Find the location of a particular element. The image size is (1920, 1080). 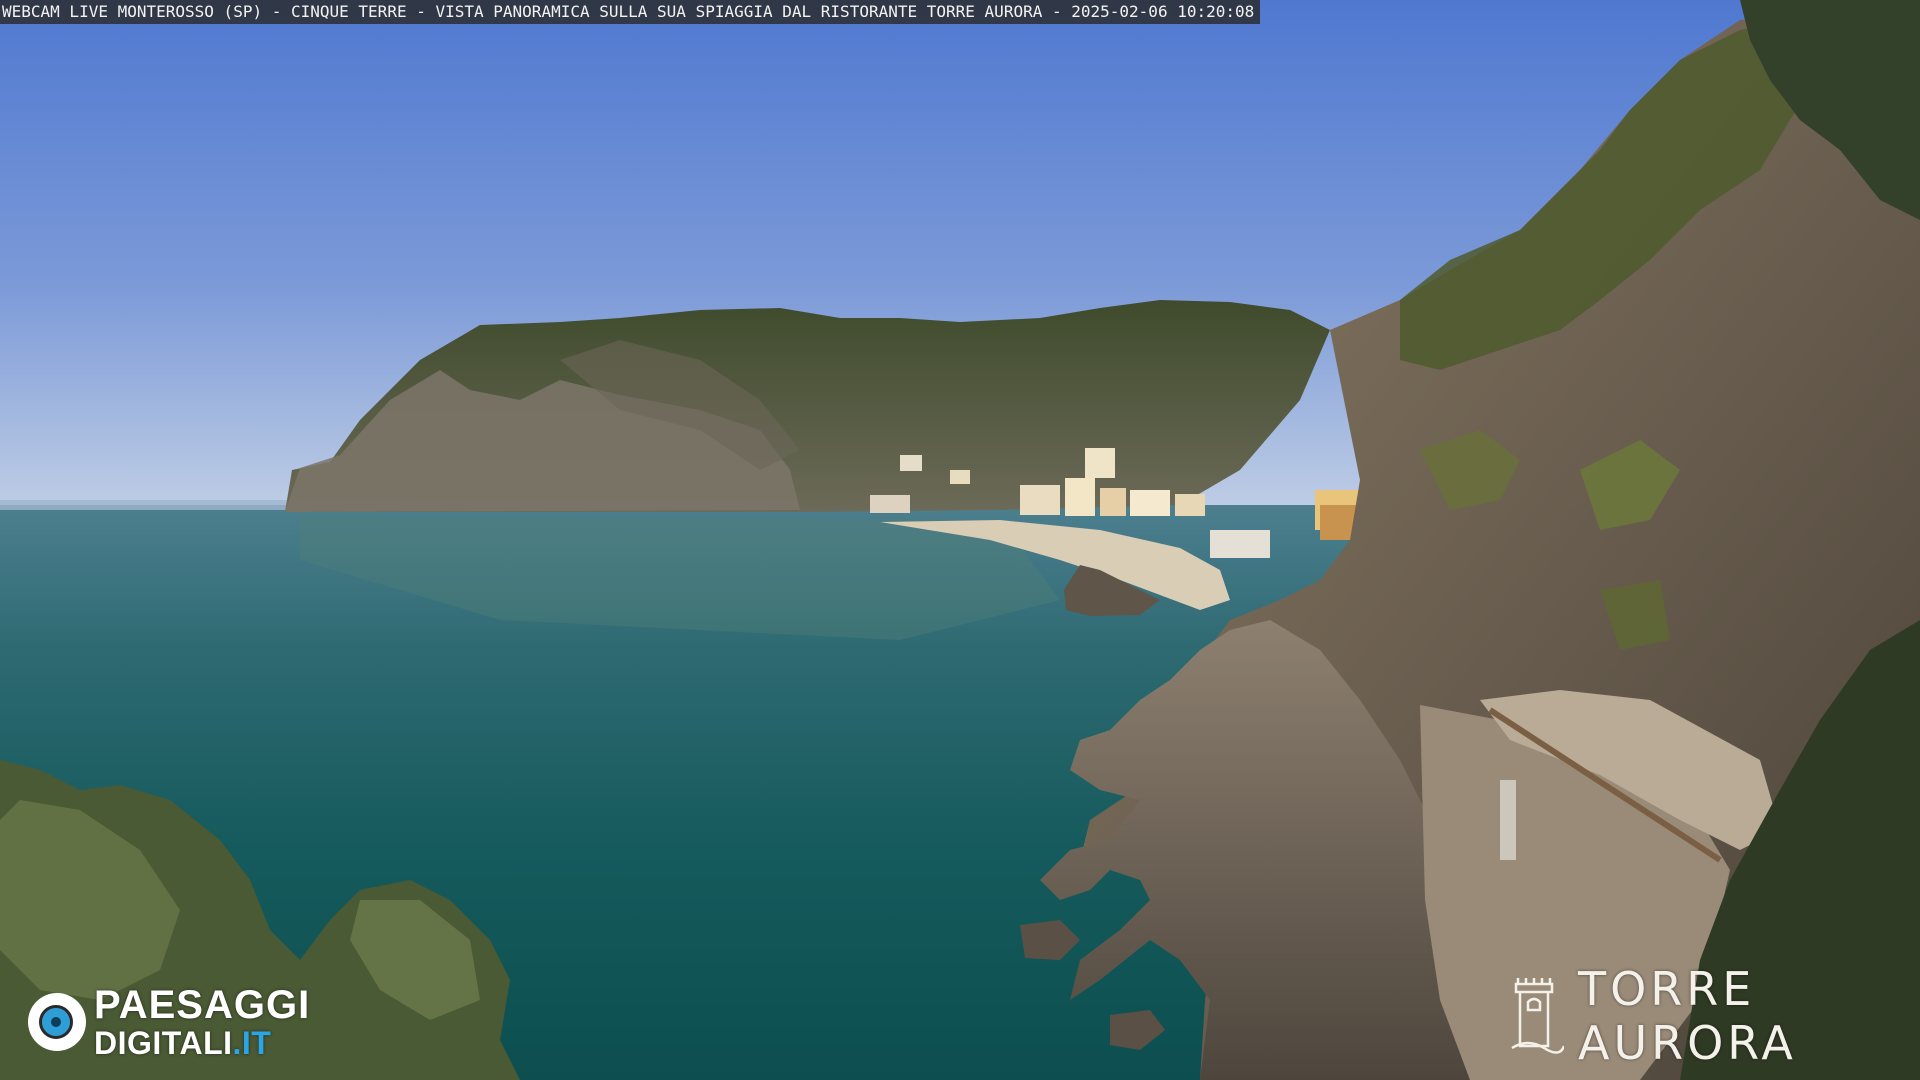

tower-logo-icon is located at coordinates (1537, 1016).